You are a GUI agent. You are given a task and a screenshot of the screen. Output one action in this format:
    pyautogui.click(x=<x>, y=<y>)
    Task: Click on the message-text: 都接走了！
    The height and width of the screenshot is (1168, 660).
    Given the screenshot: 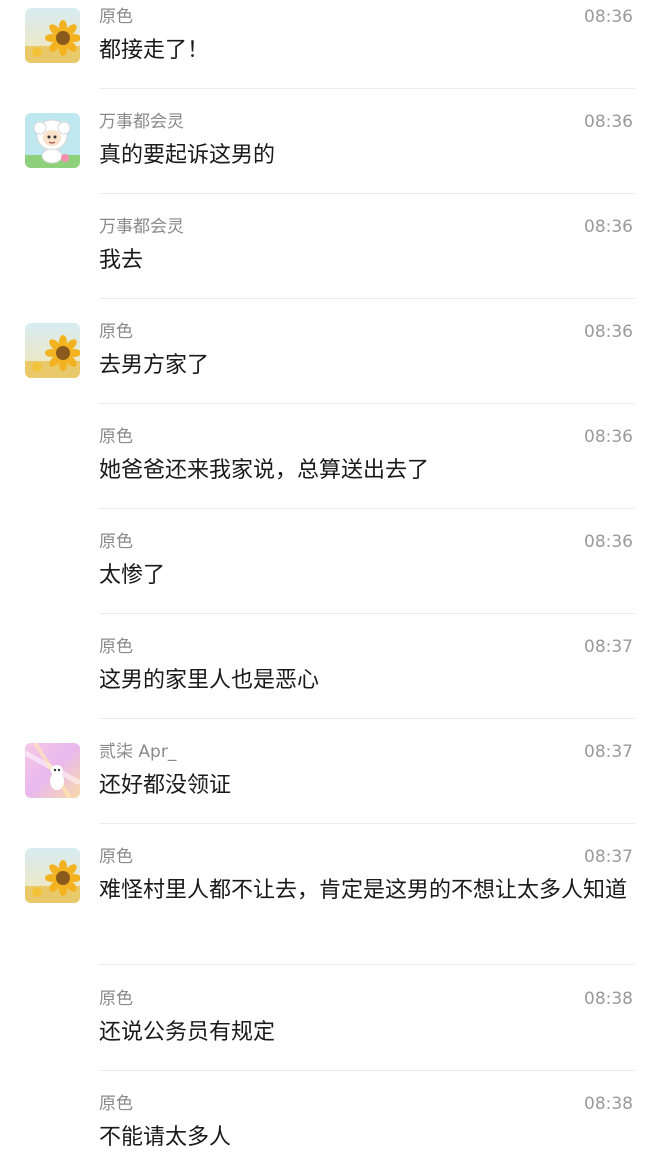 What is the action you would take?
    pyautogui.click(x=154, y=50)
    